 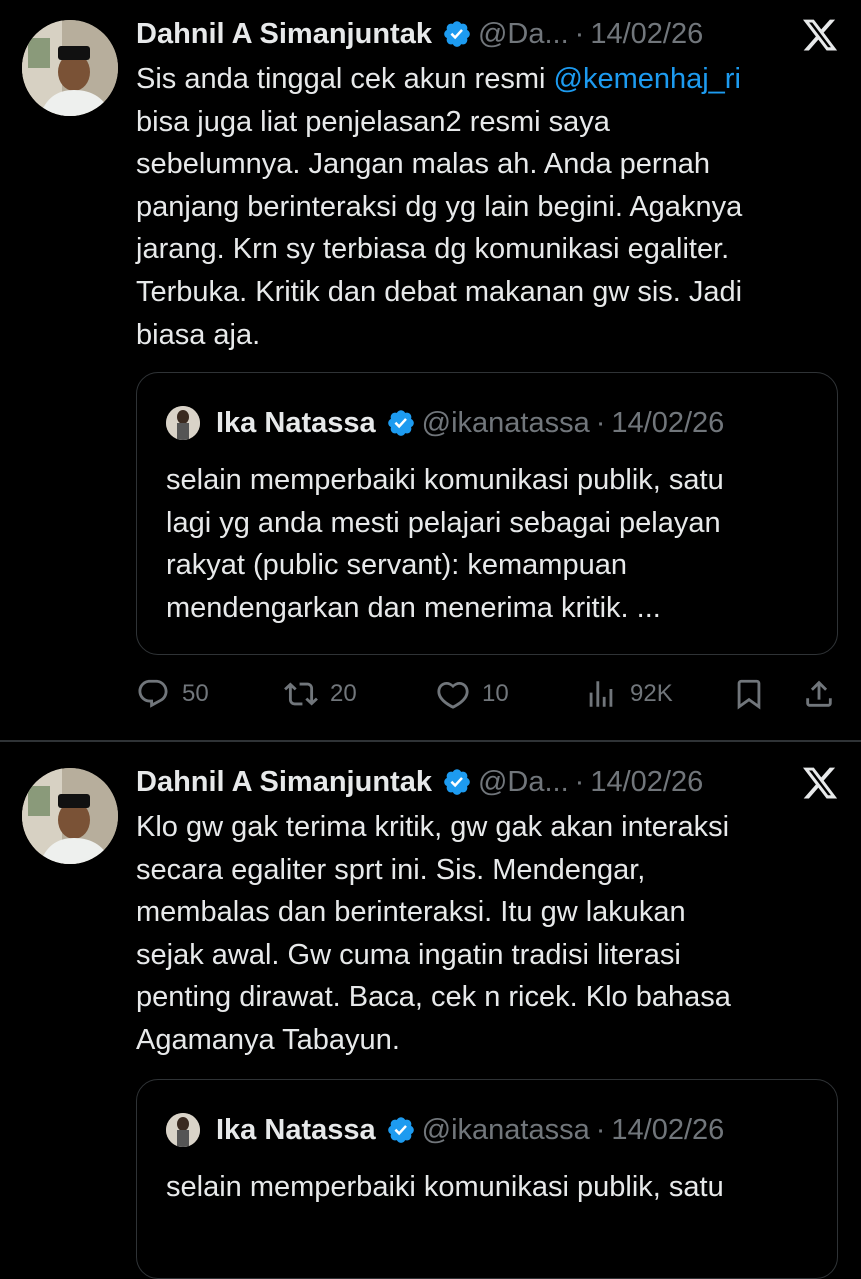 I want to click on like-icon, so click(x=453, y=695).